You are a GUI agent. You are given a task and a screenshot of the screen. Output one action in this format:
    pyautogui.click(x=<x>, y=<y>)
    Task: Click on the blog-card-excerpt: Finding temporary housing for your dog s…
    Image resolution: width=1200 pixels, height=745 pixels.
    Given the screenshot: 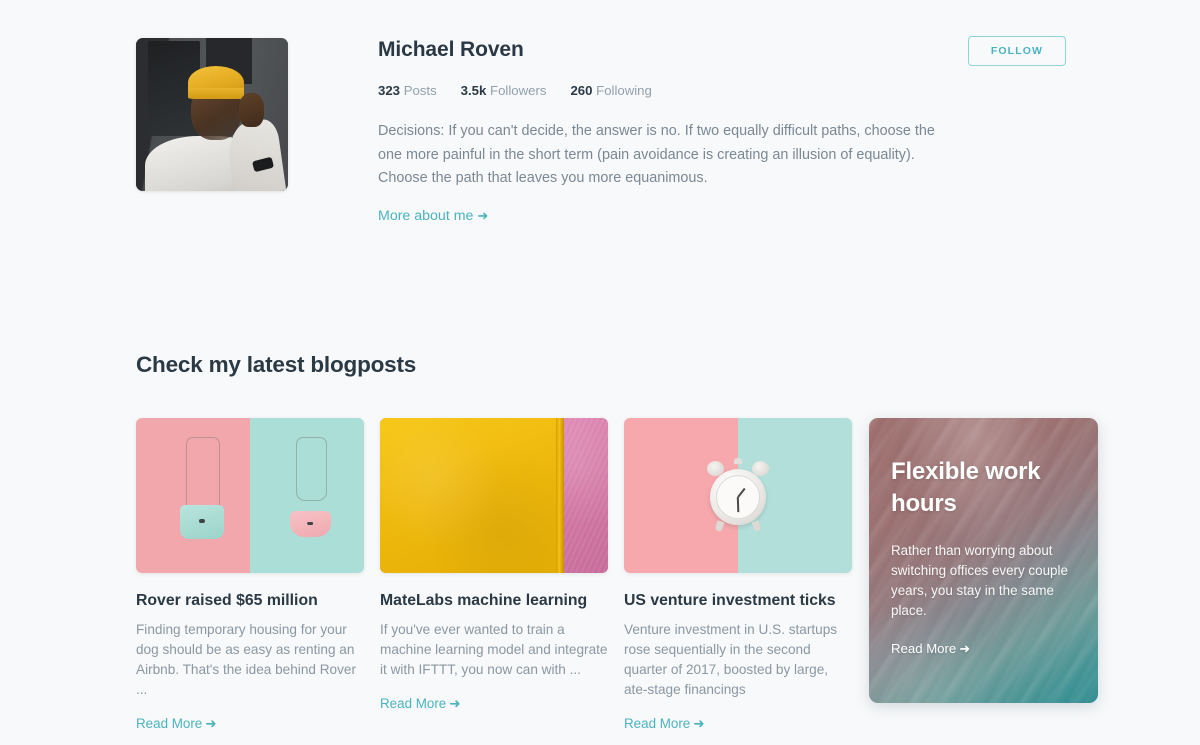 What is the action you would take?
    pyautogui.click(x=246, y=659)
    